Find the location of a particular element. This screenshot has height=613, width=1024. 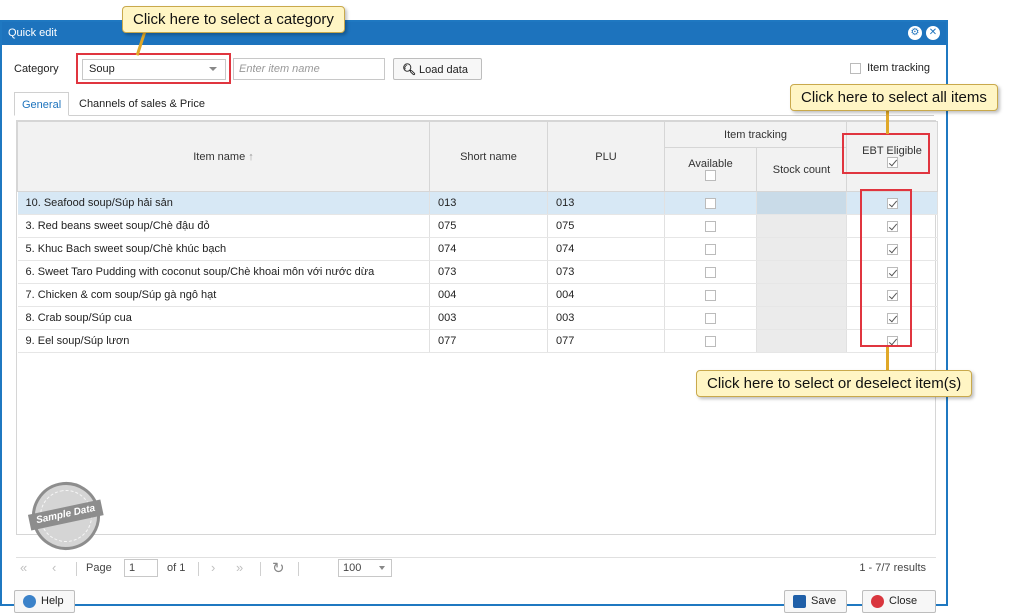

refresh-icon: ↻ is located at coordinates (278, 568).